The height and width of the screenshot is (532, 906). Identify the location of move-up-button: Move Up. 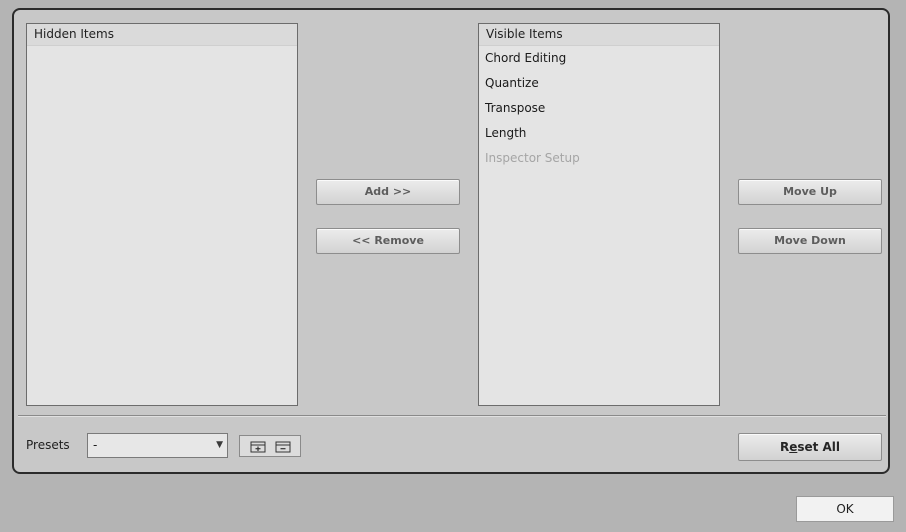
(810, 192).